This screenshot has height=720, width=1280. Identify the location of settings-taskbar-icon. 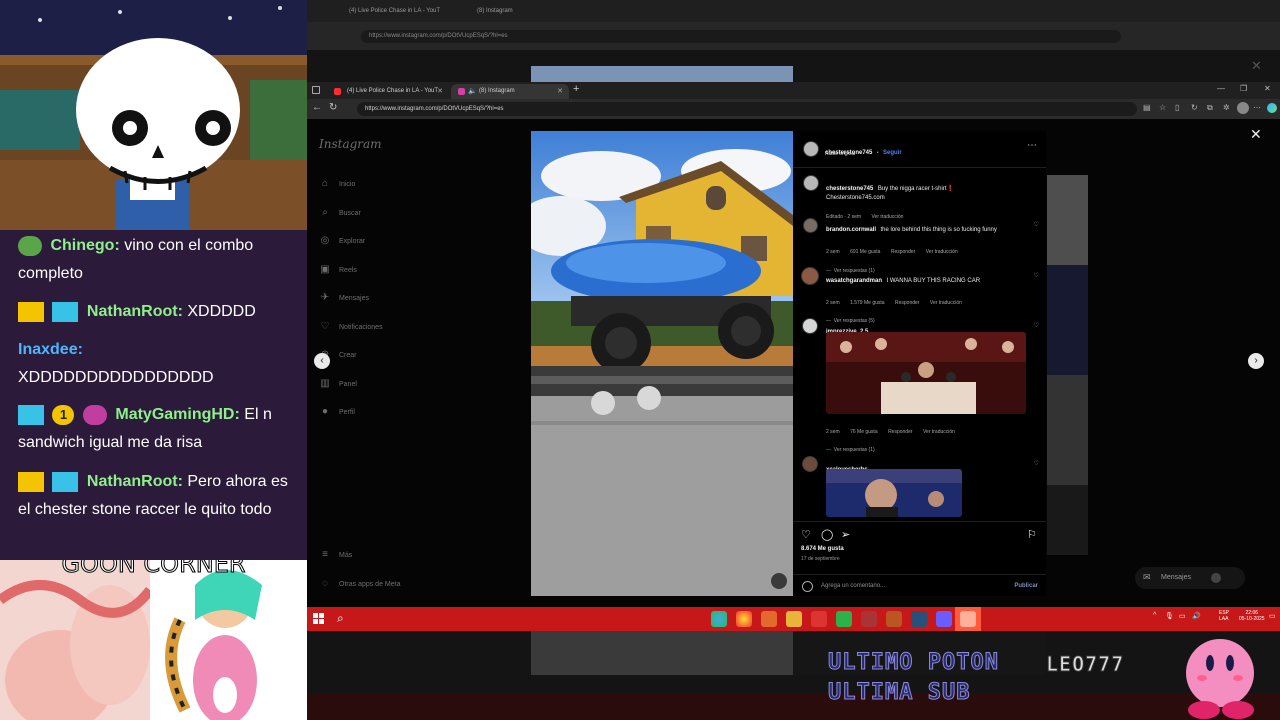
(894, 619).